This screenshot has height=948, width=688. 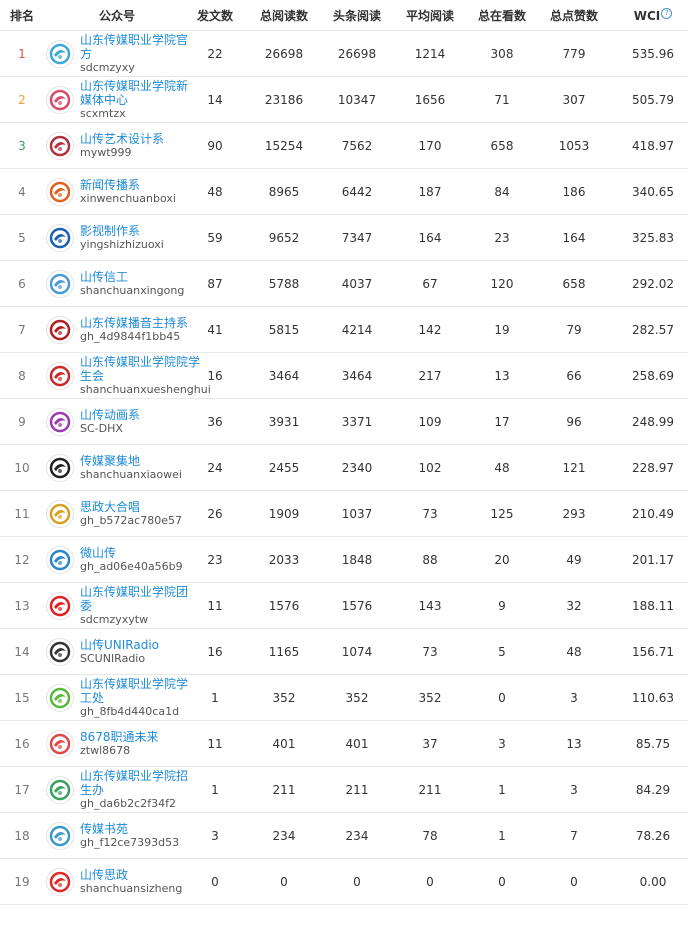 What do you see at coordinates (215, 329) in the screenshot?
I see `posts-cell: 41` at bounding box center [215, 329].